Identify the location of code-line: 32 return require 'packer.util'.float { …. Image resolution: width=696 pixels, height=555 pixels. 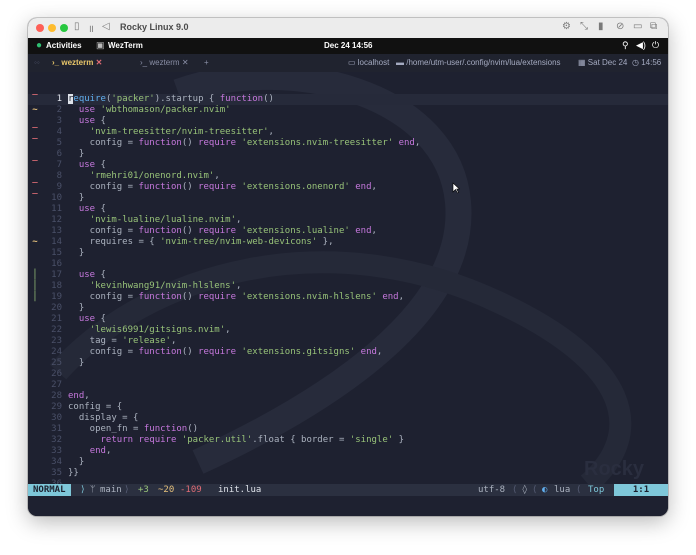
(348, 440).